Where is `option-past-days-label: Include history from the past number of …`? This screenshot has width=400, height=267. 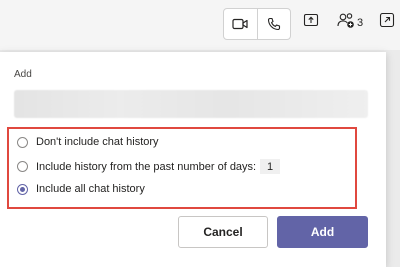 option-past-days-label: Include history from the past number of … is located at coordinates (146, 166).